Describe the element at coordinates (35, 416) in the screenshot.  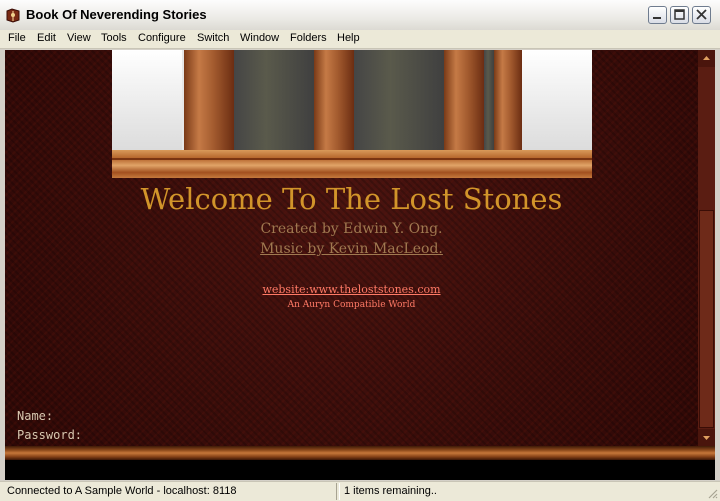
I see `name-prompt: Name:` at that location.